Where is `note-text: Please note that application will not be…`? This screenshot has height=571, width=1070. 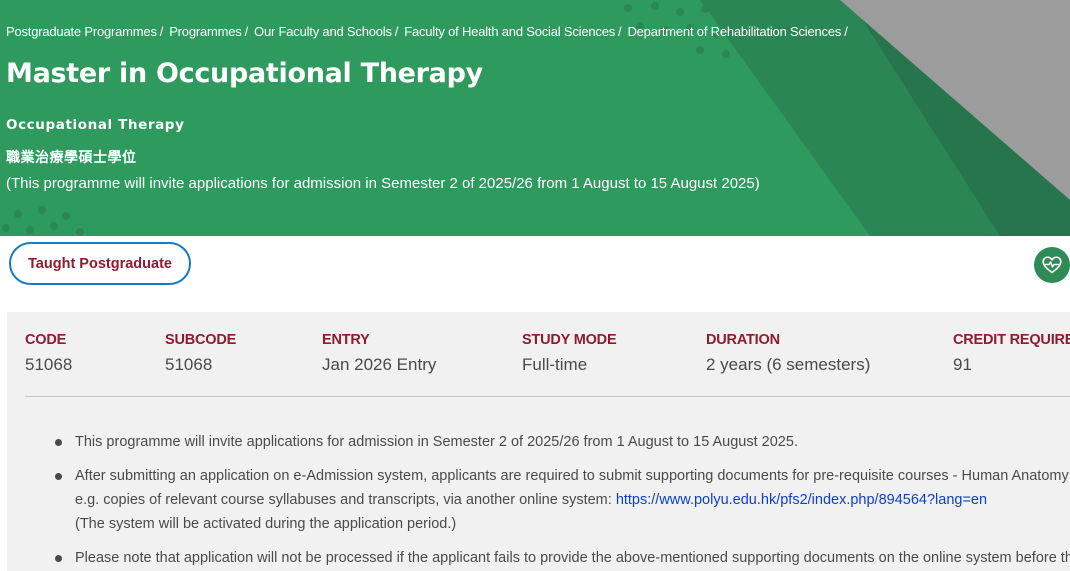 note-text: Please note that application will not be… is located at coordinates (572, 558).